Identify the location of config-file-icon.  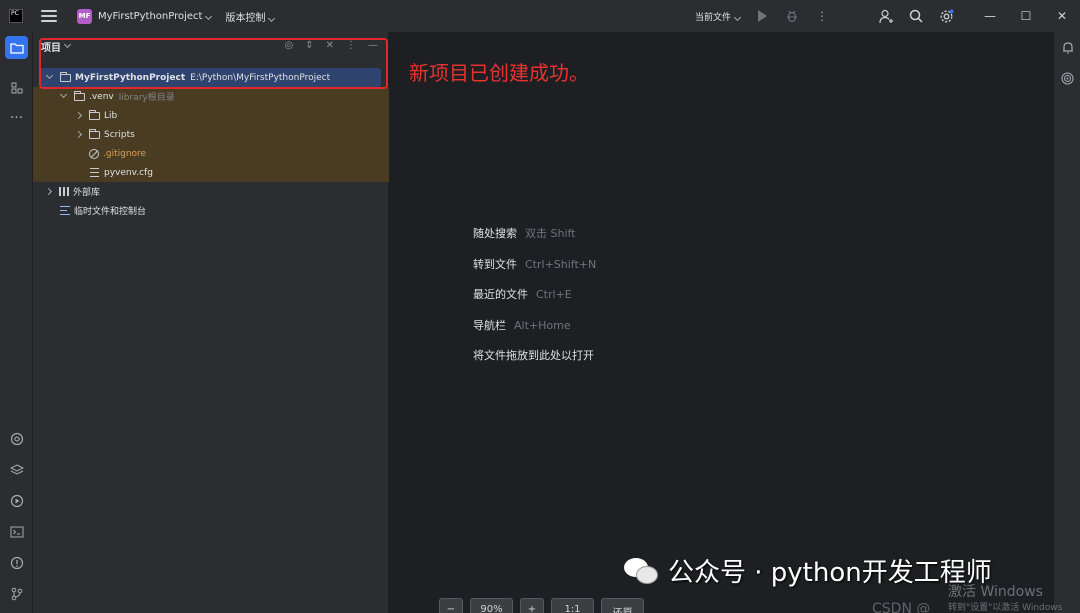
(94, 172).